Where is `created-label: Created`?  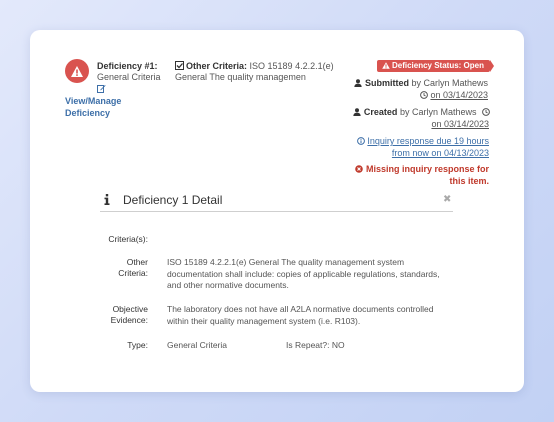
created-label: Created is located at coordinates (380, 112).